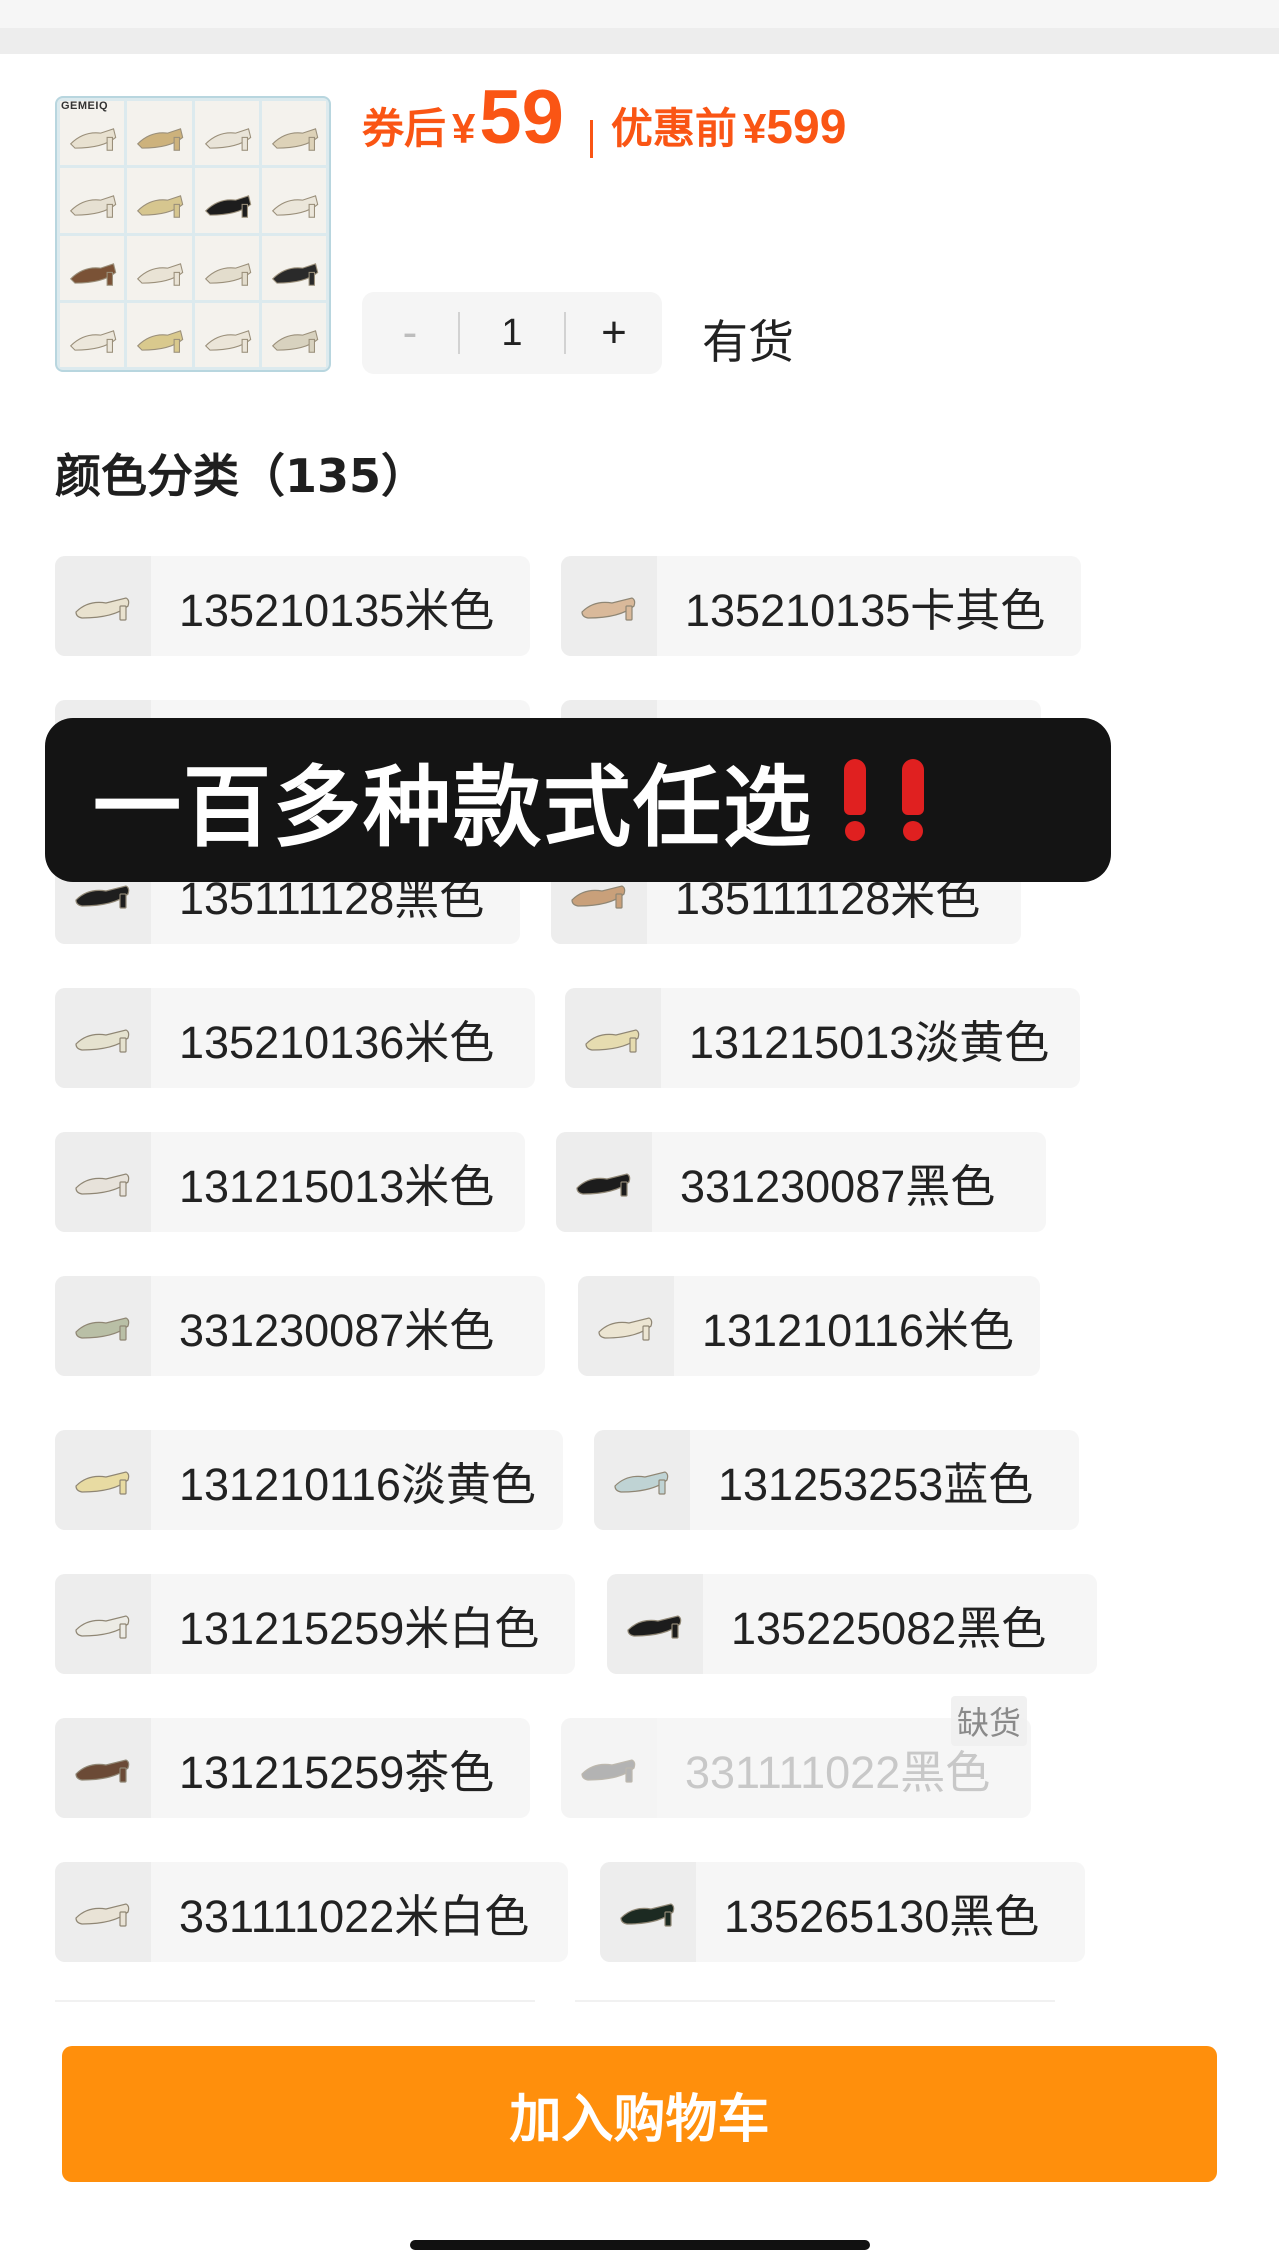 This screenshot has width=1279, height=2250. I want to click on original-price: 599, so click(806, 127).